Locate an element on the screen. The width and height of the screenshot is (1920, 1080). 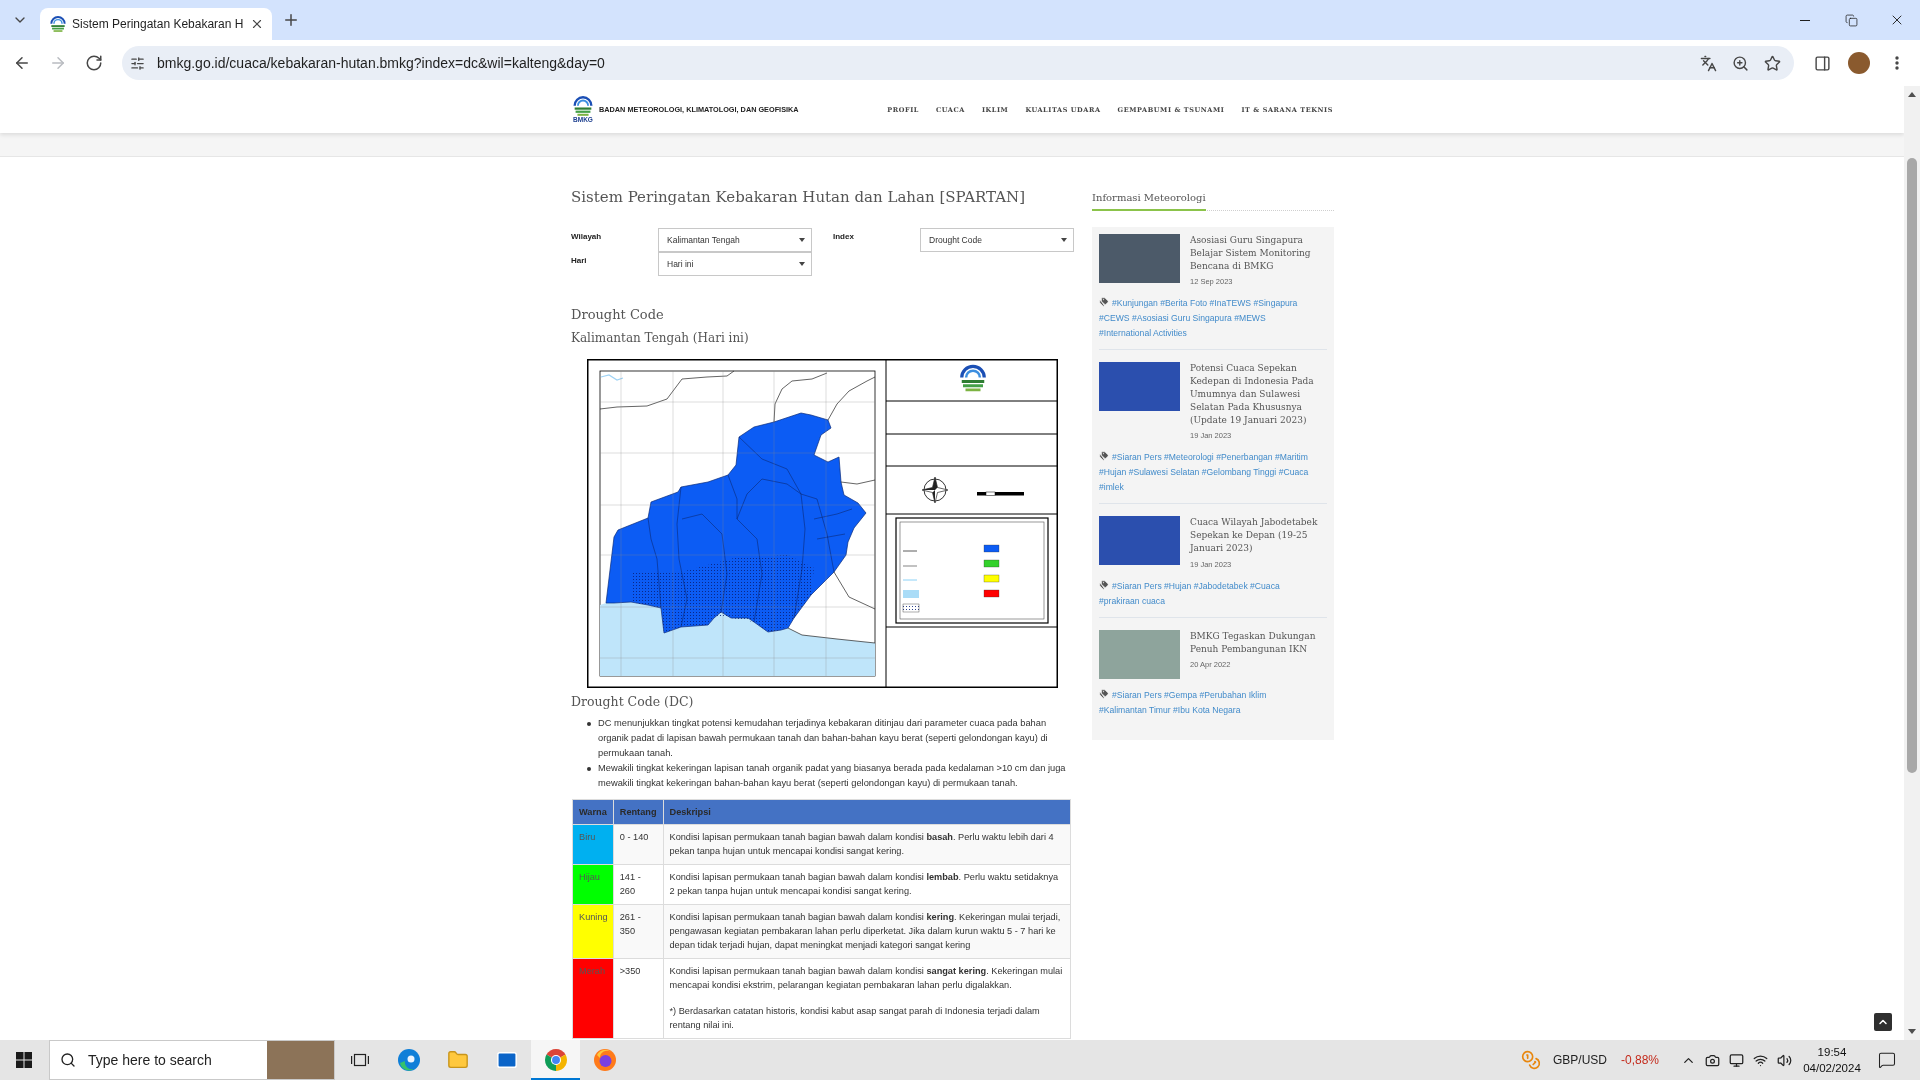
tag-link: #Sulawesi Selatan is located at coordinates (1164, 472).